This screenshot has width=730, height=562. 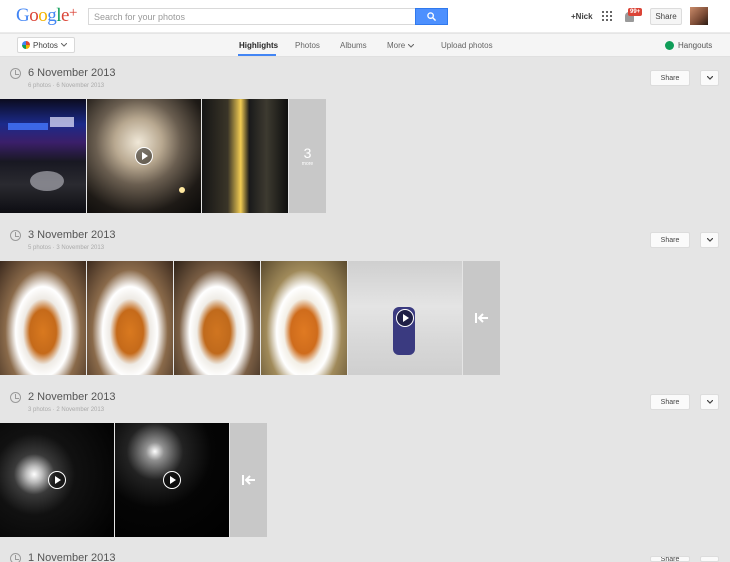 I want to click on photos-pinwheel-icon, so click(x=26, y=45).